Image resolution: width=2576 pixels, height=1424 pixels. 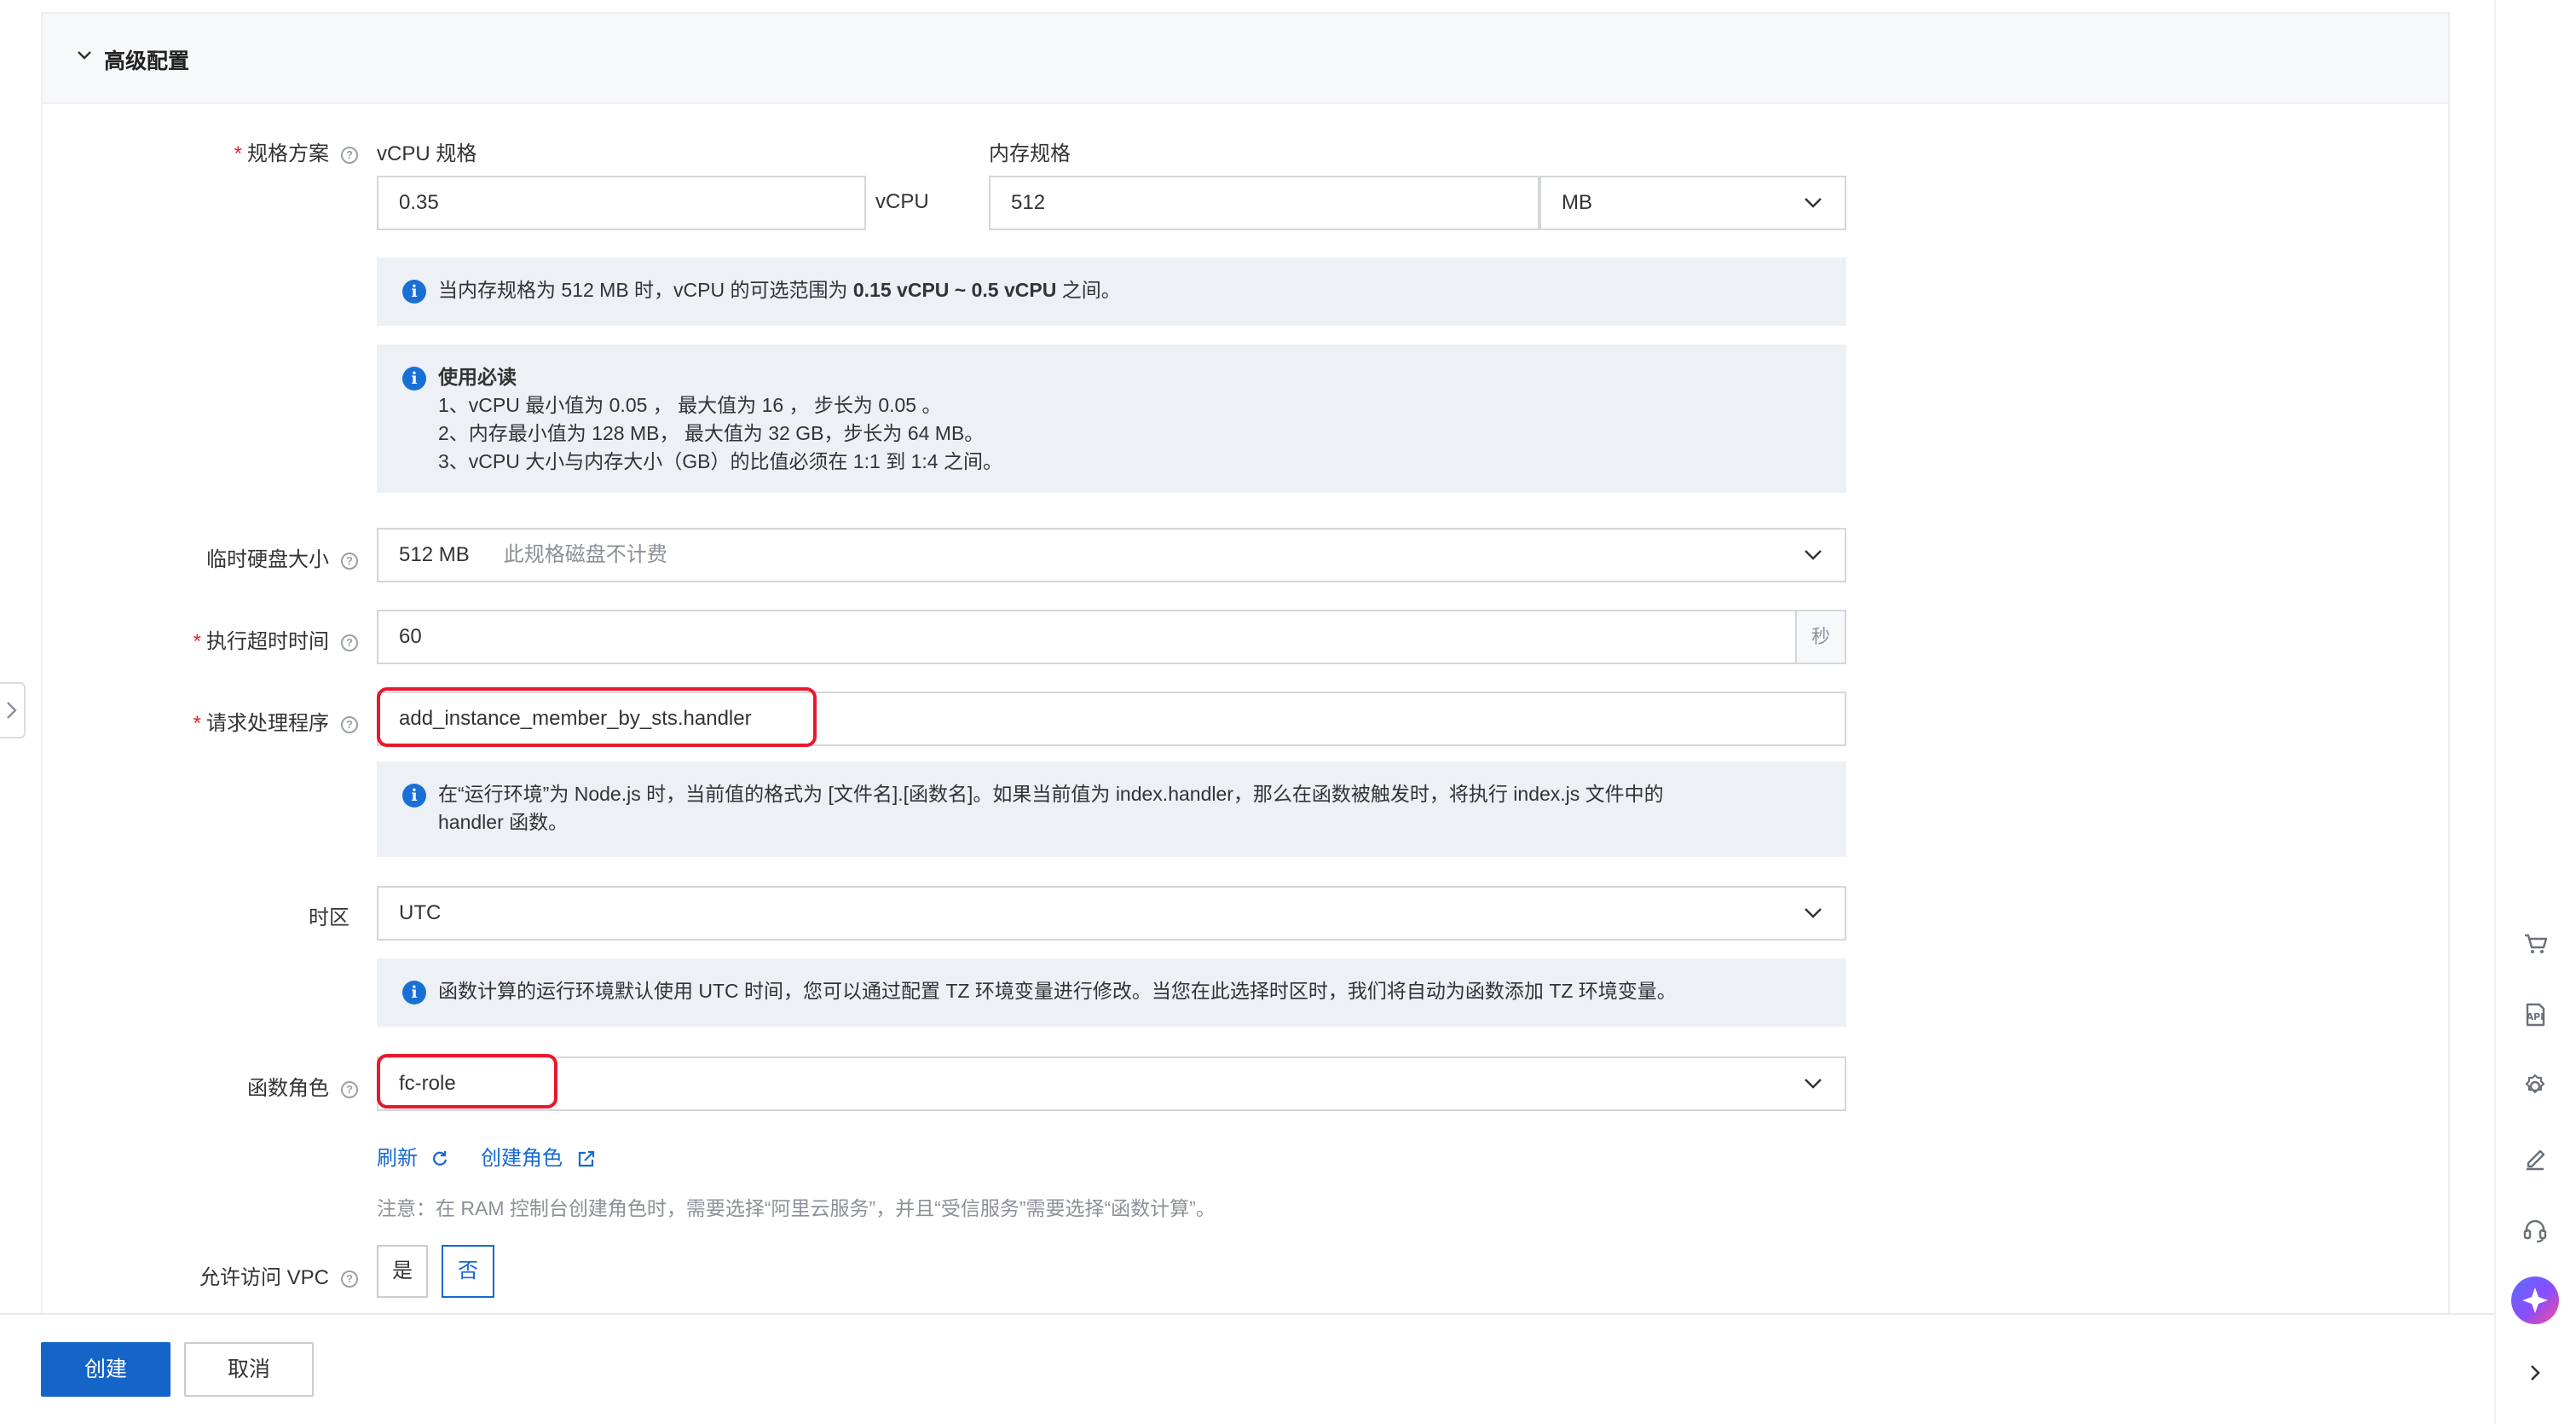 I want to click on edit-icon, so click(x=2535, y=1157).